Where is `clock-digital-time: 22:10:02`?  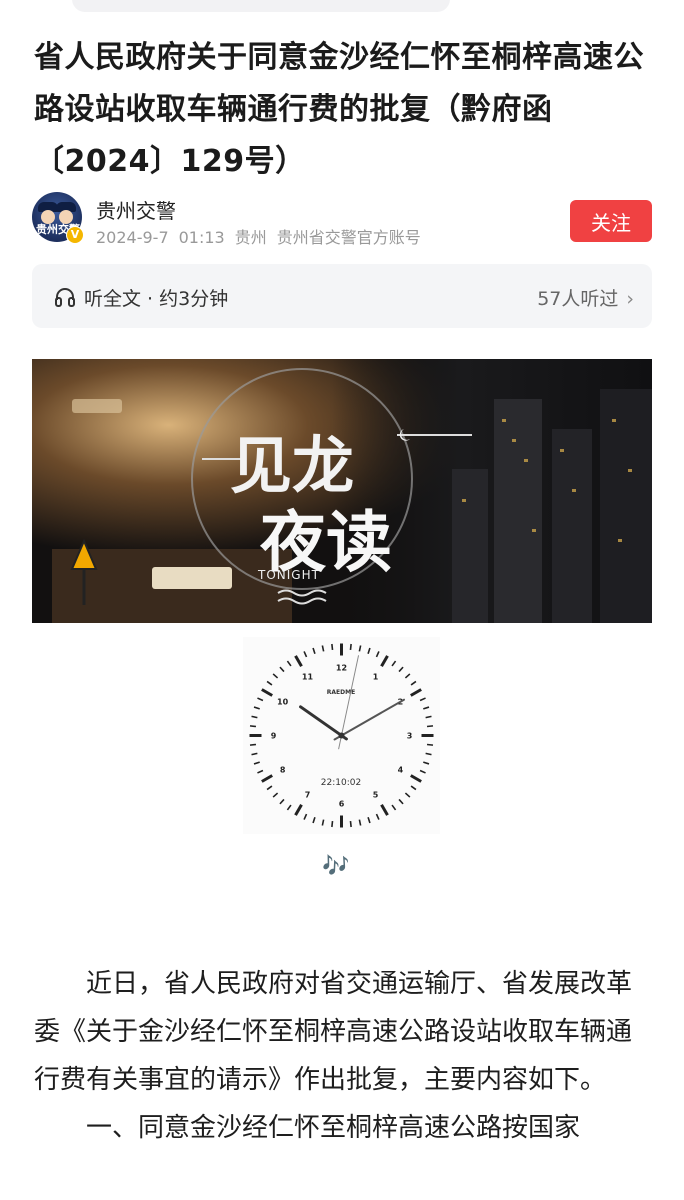
clock-digital-time: 22:10:02 is located at coordinates (341, 783).